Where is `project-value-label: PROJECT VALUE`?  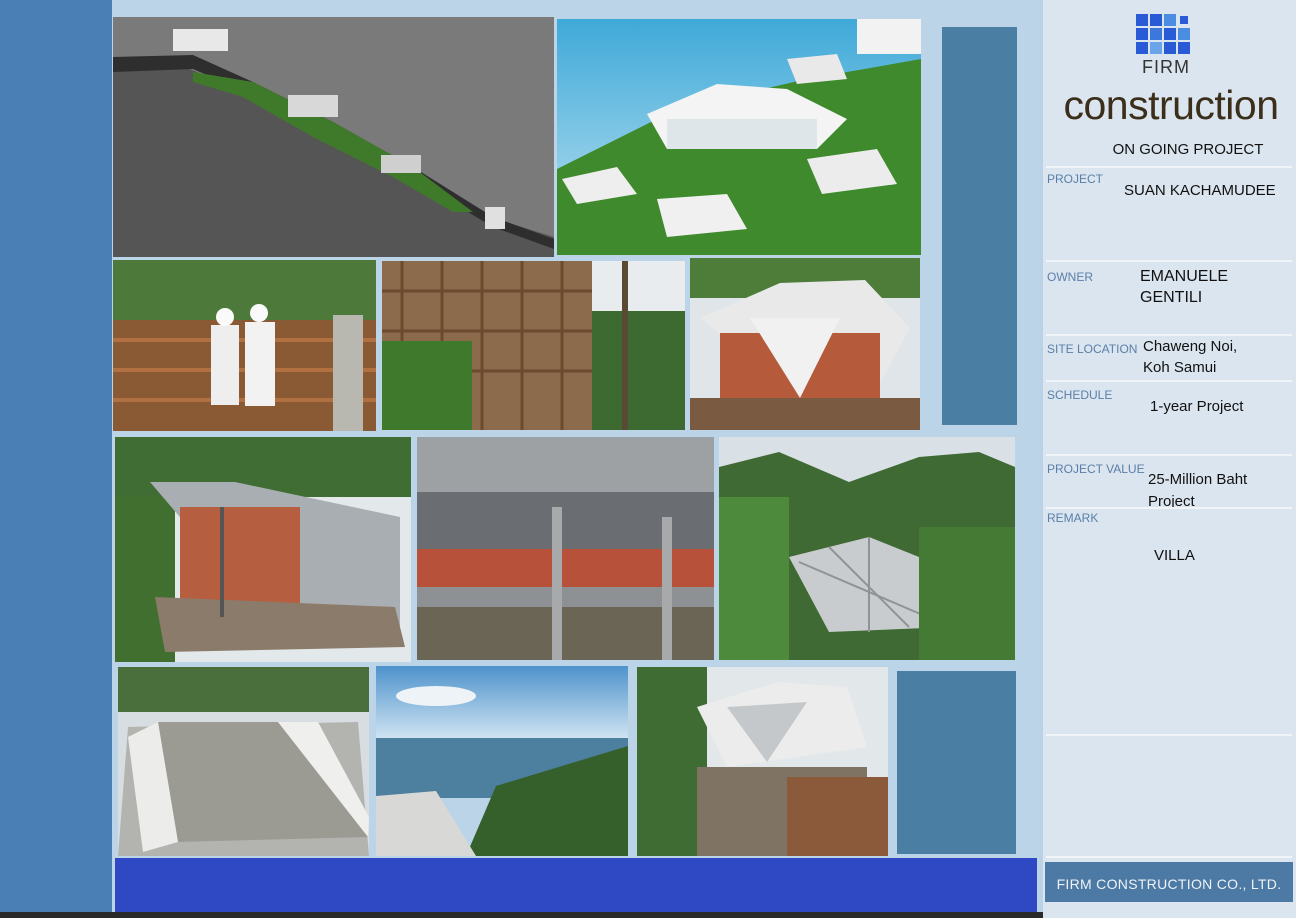
project-value-label: PROJECT VALUE is located at coordinates (1096, 469).